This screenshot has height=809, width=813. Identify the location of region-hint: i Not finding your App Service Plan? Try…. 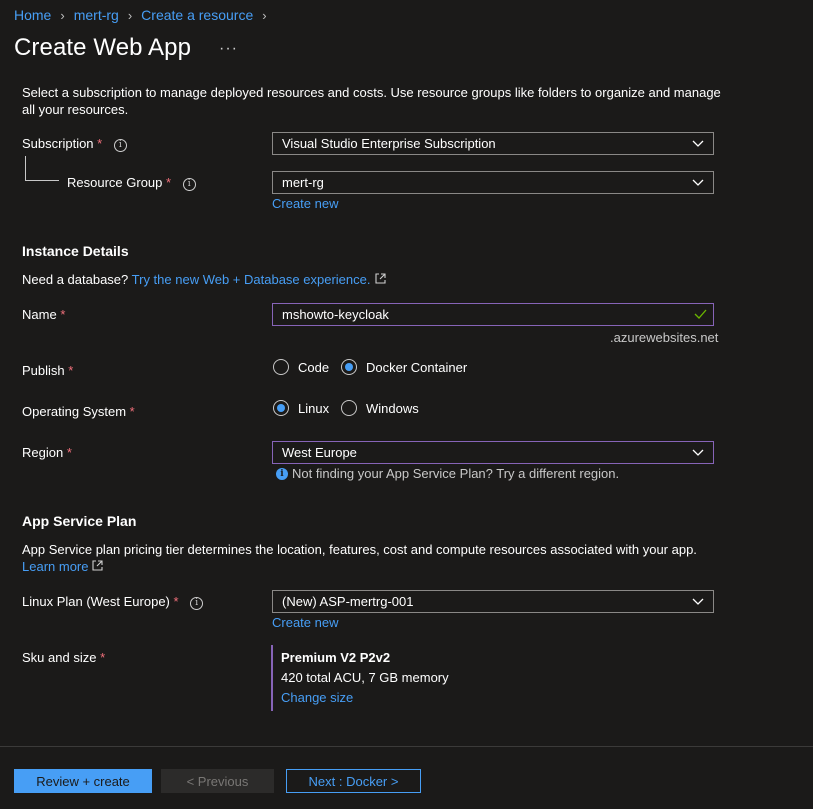
(447, 473).